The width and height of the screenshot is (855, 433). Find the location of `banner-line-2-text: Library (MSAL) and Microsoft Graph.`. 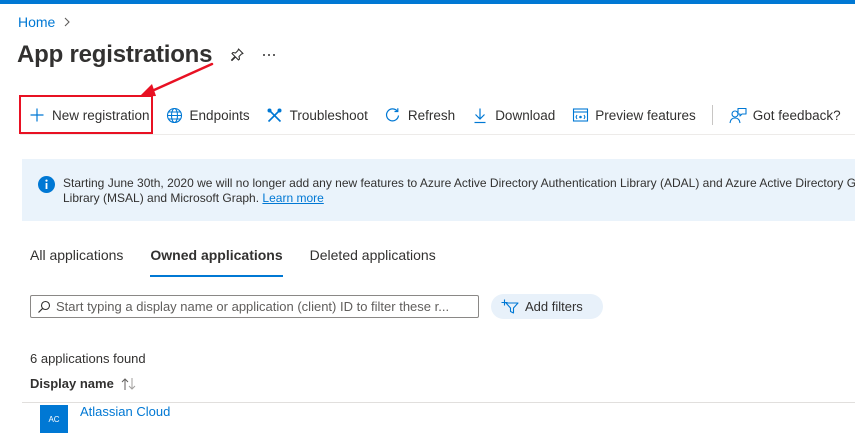

banner-line-2-text: Library (MSAL) and Microsoft Graph. is located at coordinates (161, 198).